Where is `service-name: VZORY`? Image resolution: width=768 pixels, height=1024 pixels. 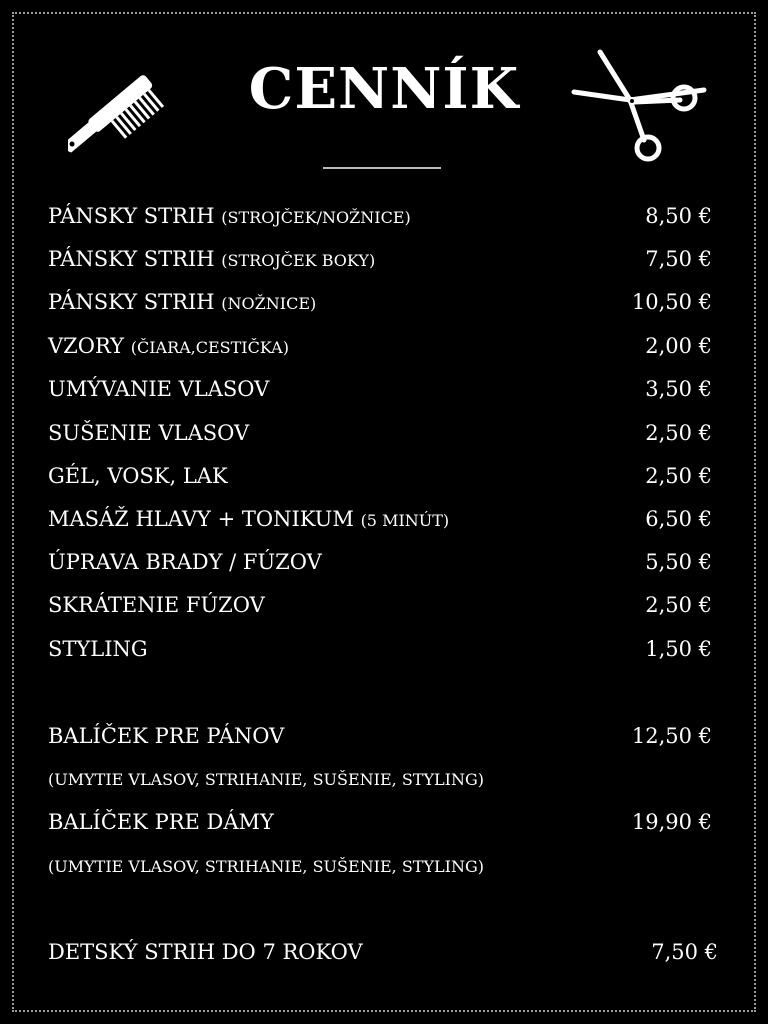
service-name: VZORY is located at coordinates (86, 346).